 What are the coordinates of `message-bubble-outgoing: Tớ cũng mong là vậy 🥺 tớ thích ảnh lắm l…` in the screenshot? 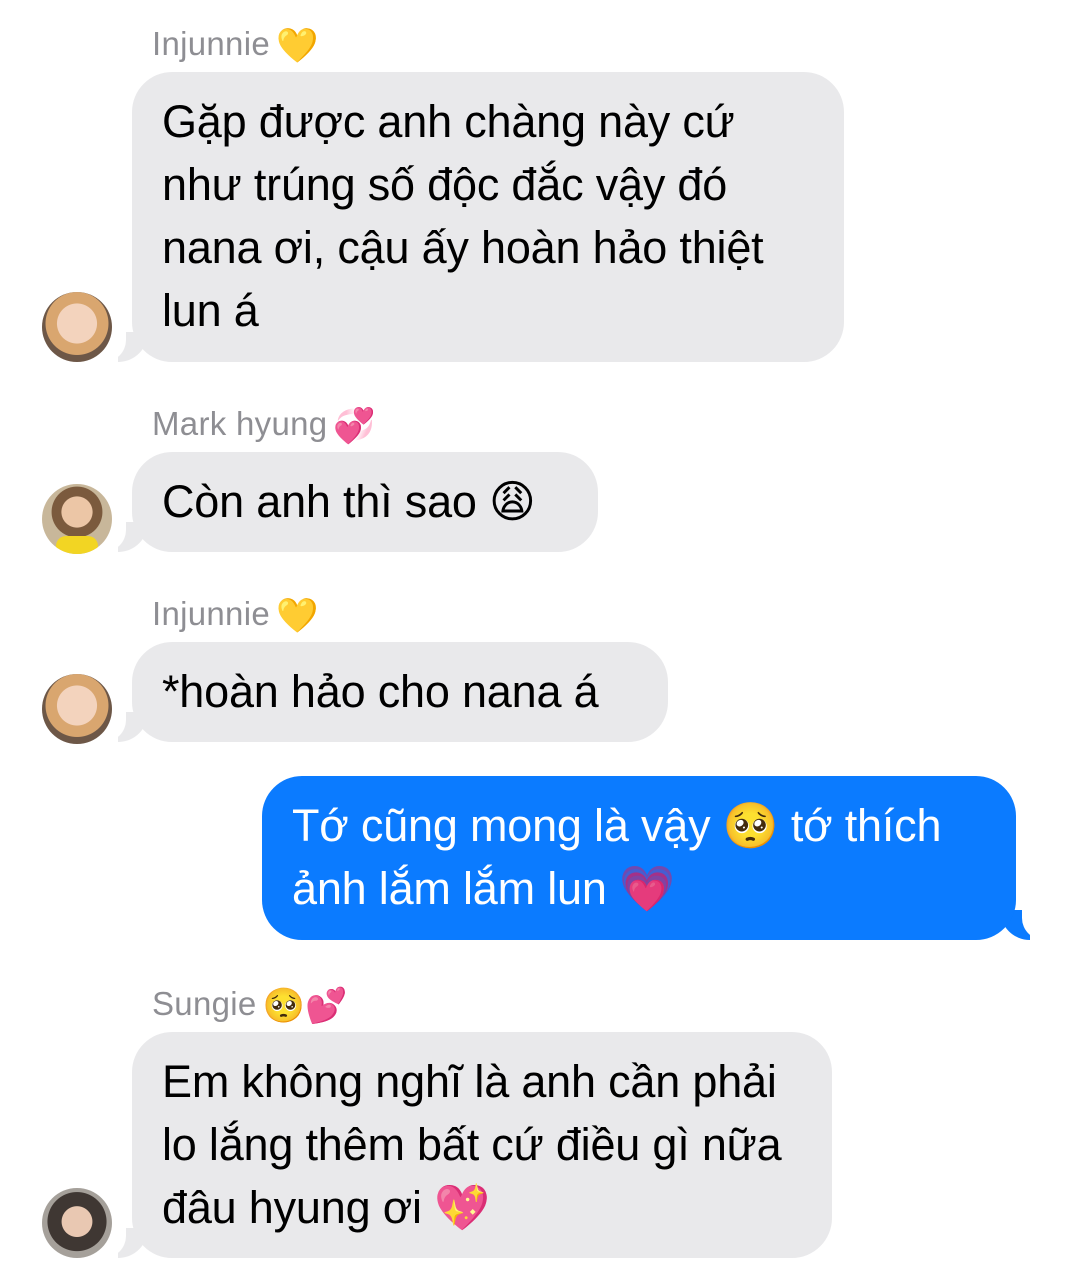 It's located at (639, 858).